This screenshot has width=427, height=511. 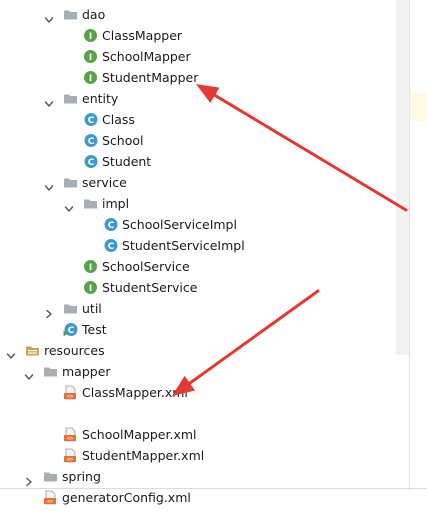 I want to click on tree-item-label: Class, so click(x=118, y=119).